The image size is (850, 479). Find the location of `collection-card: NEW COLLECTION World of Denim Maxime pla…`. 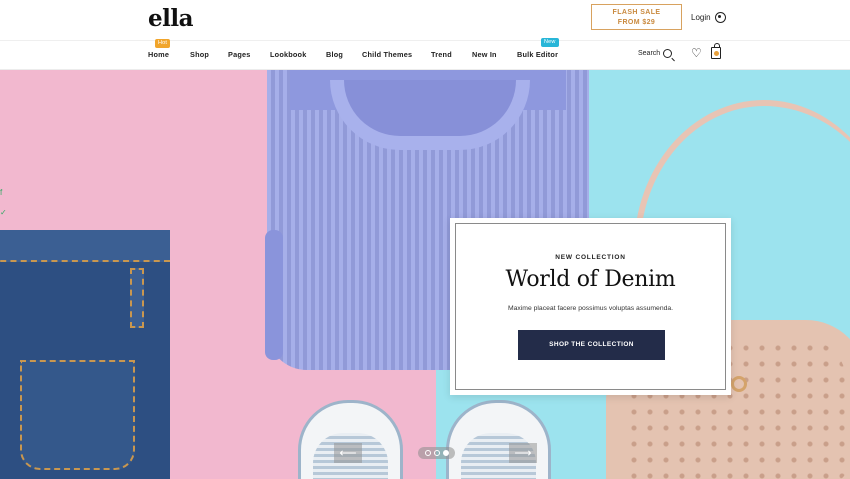

collection-card: NEW COLLECTION World of Denim Maxime pla… is located at coordinates (590, 306).